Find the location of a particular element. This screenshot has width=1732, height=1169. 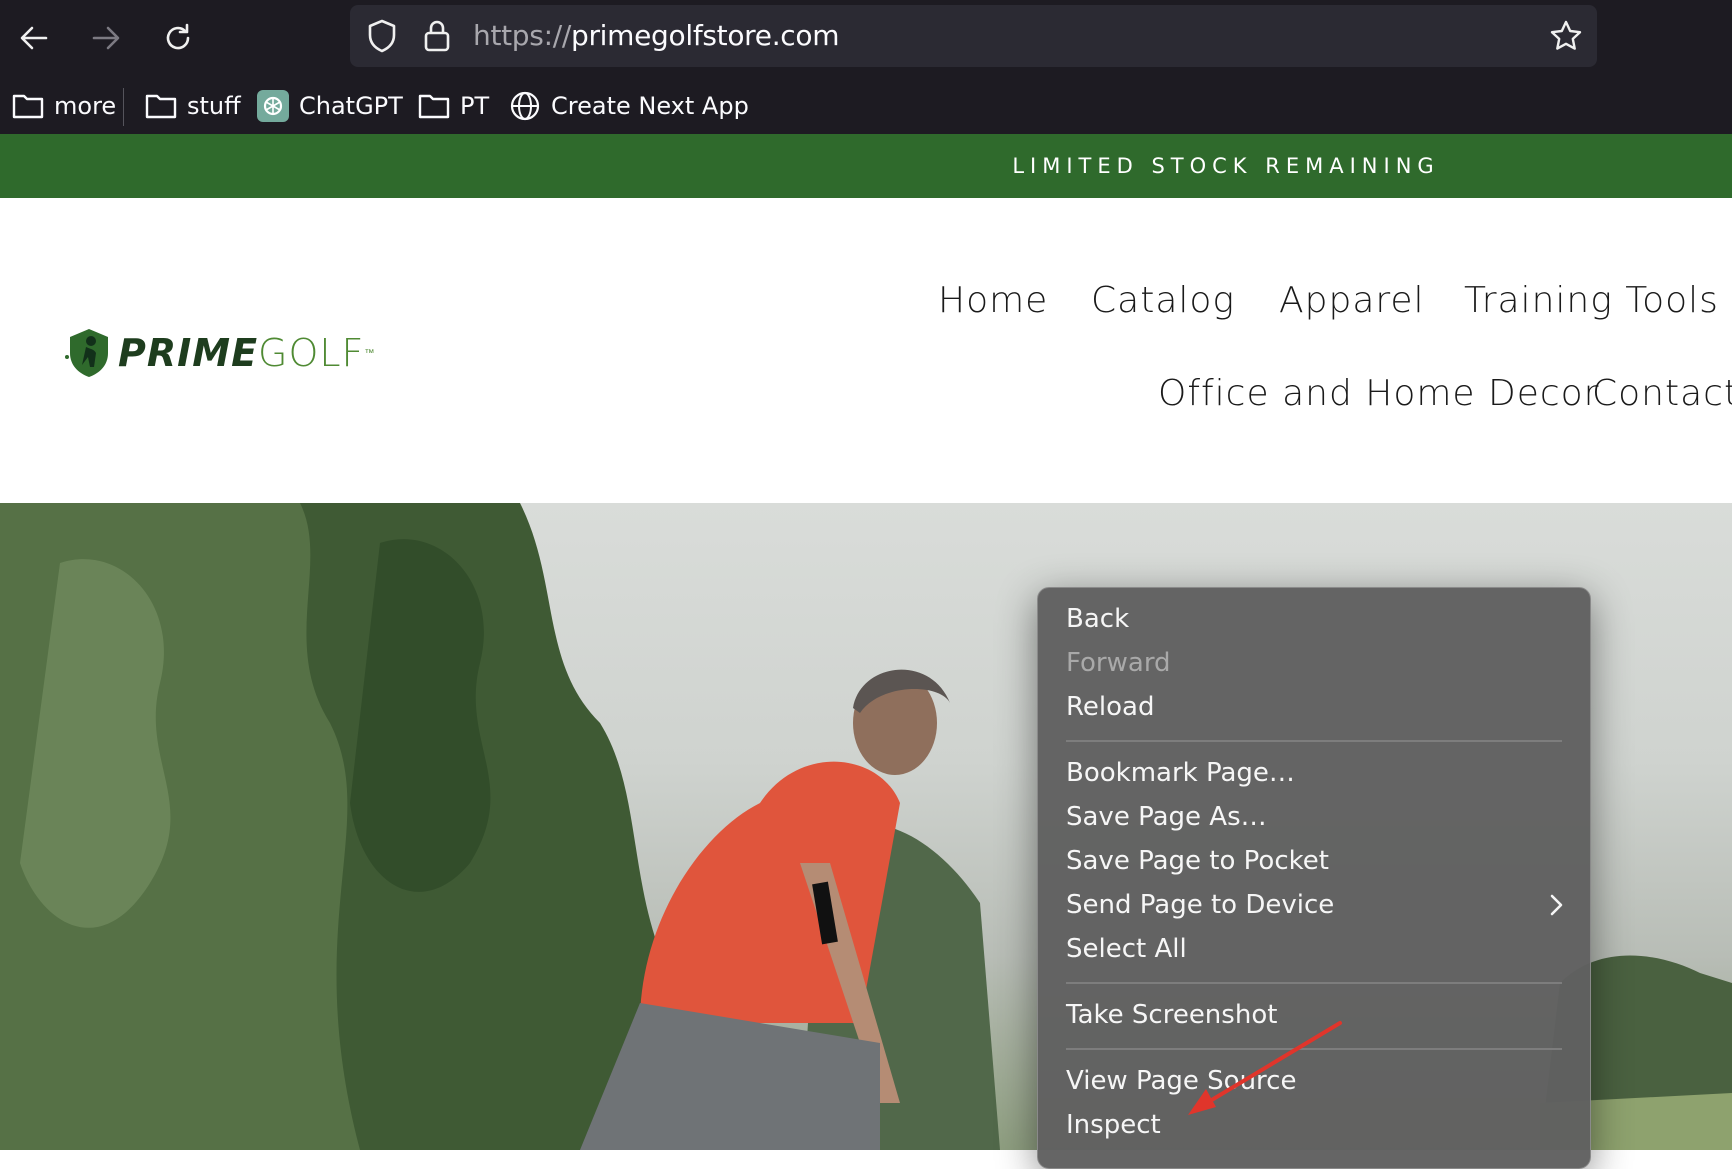

announcement-bar: LIMITED STOCK REMAINING is located at coordinates (866, 166).